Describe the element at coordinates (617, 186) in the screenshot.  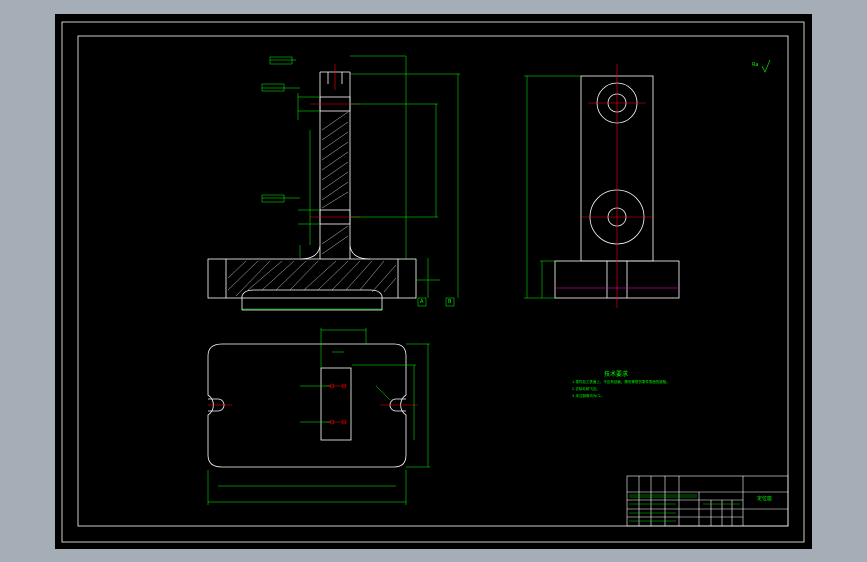
I see `side-view-centerlines` at that location.